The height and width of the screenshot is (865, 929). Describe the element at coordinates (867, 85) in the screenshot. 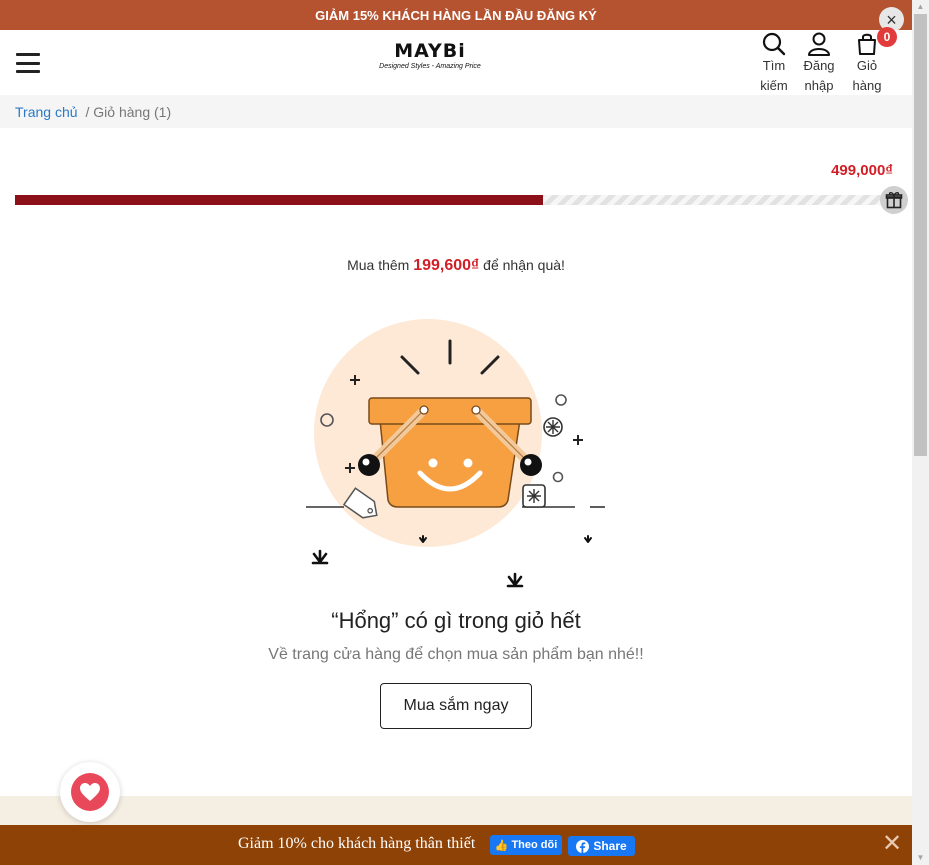

I see `cart-label-2: hàng` at that location.